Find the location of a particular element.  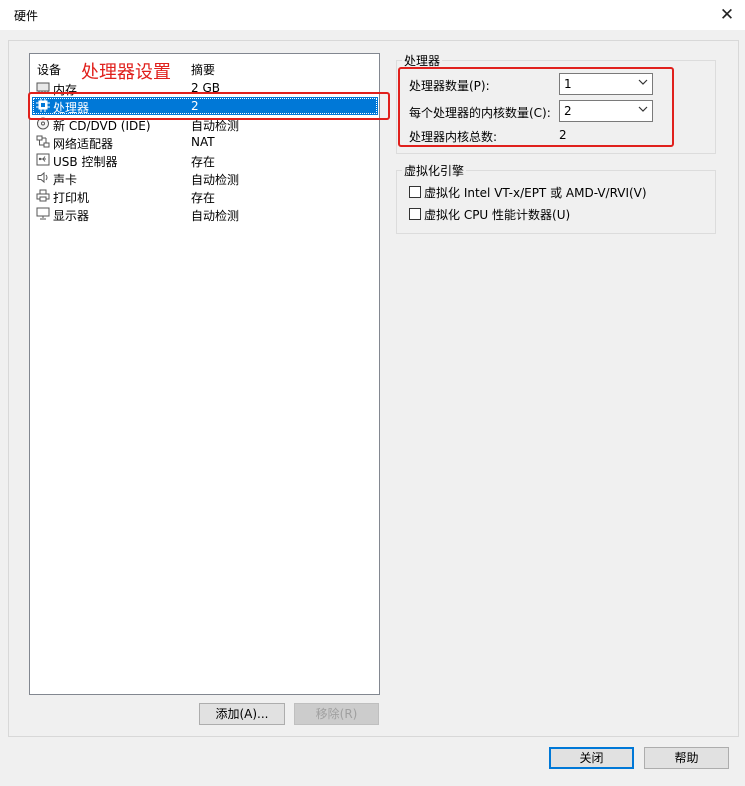

device-name: 打印机 is located at coordinates (71, 198).